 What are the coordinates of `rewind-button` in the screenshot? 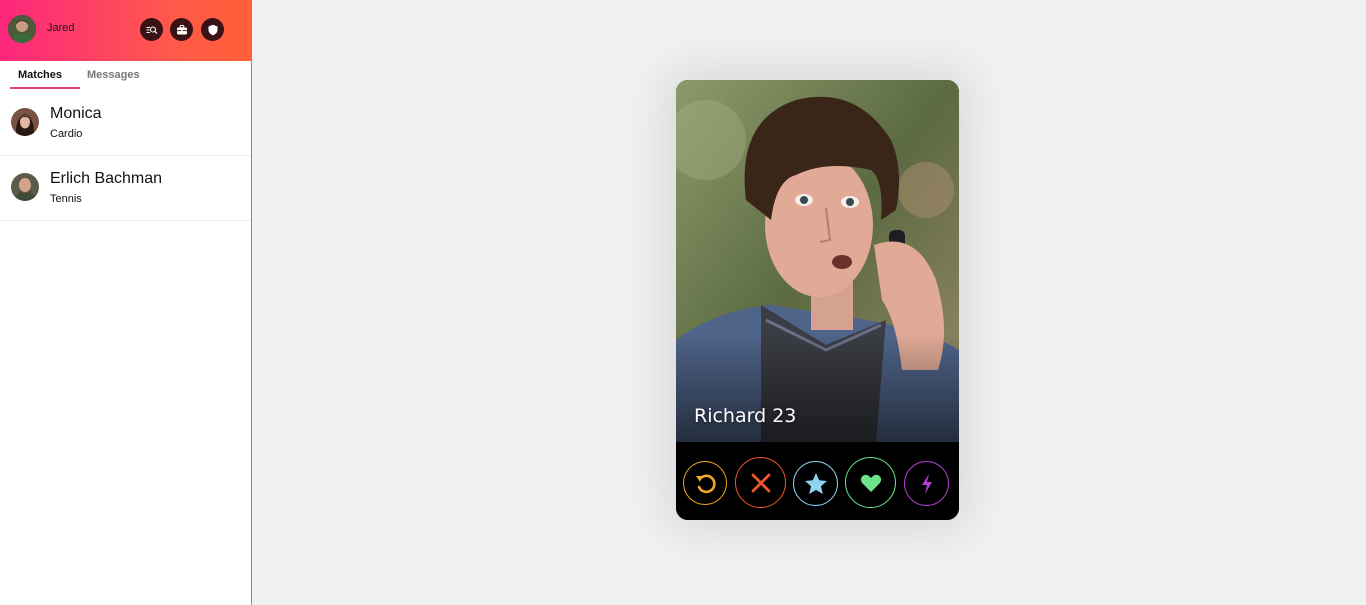 It's located at (705, 483).